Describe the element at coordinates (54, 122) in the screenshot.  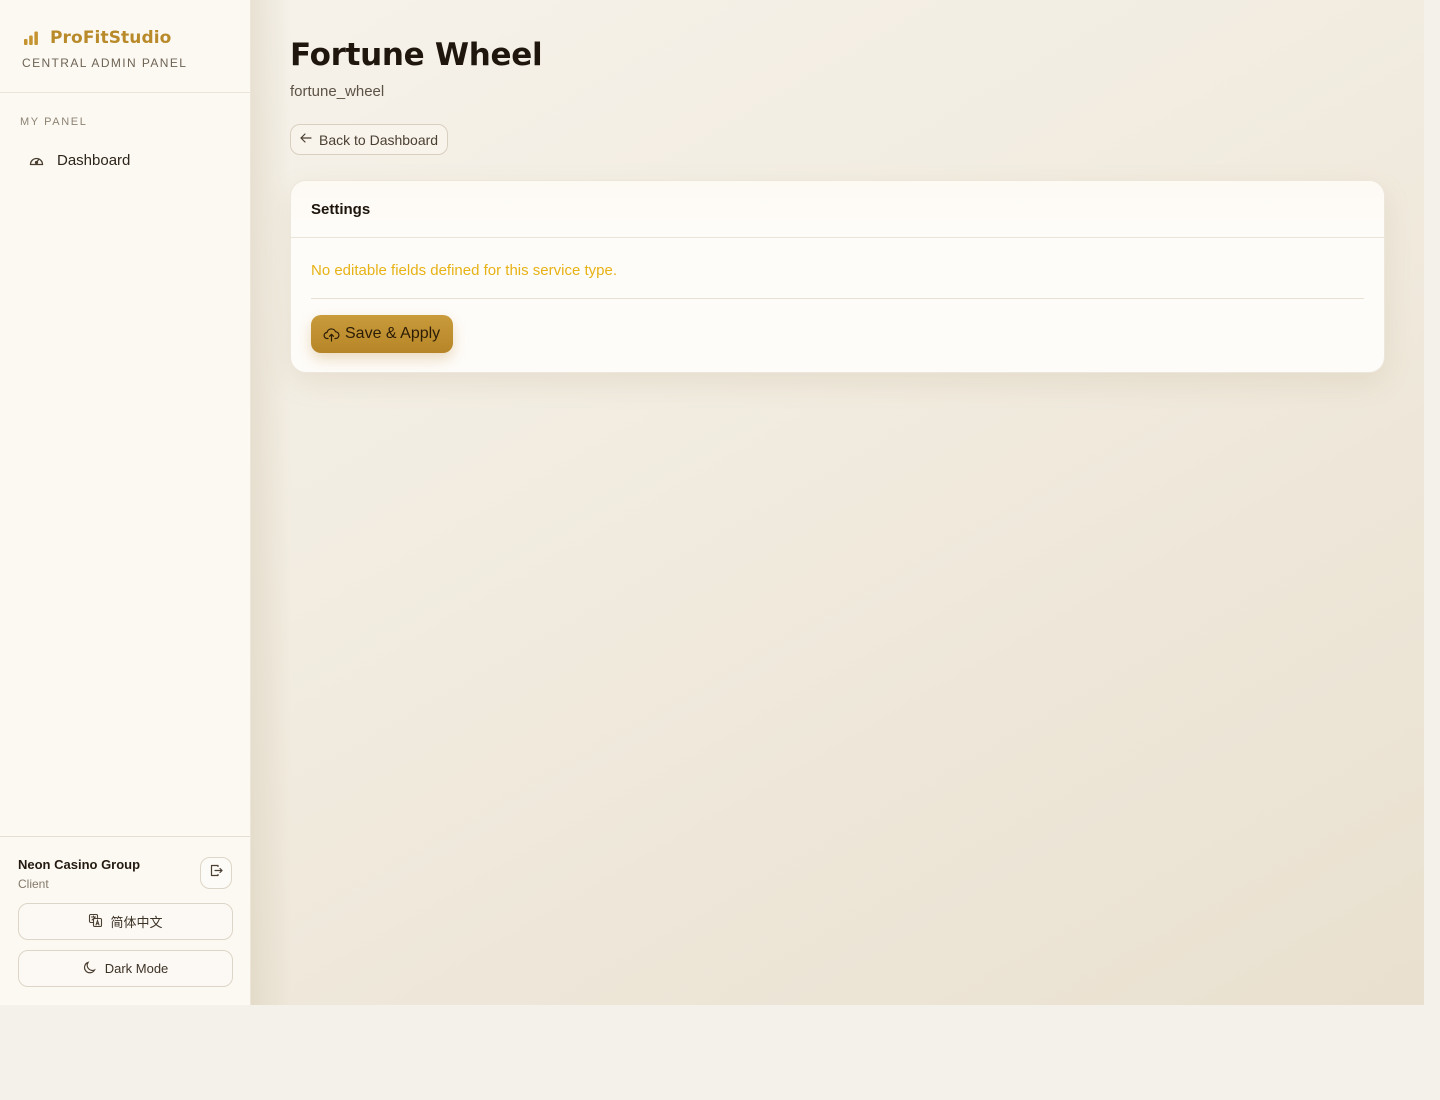
I see `nav-section-title: MY PANEL` at that location.